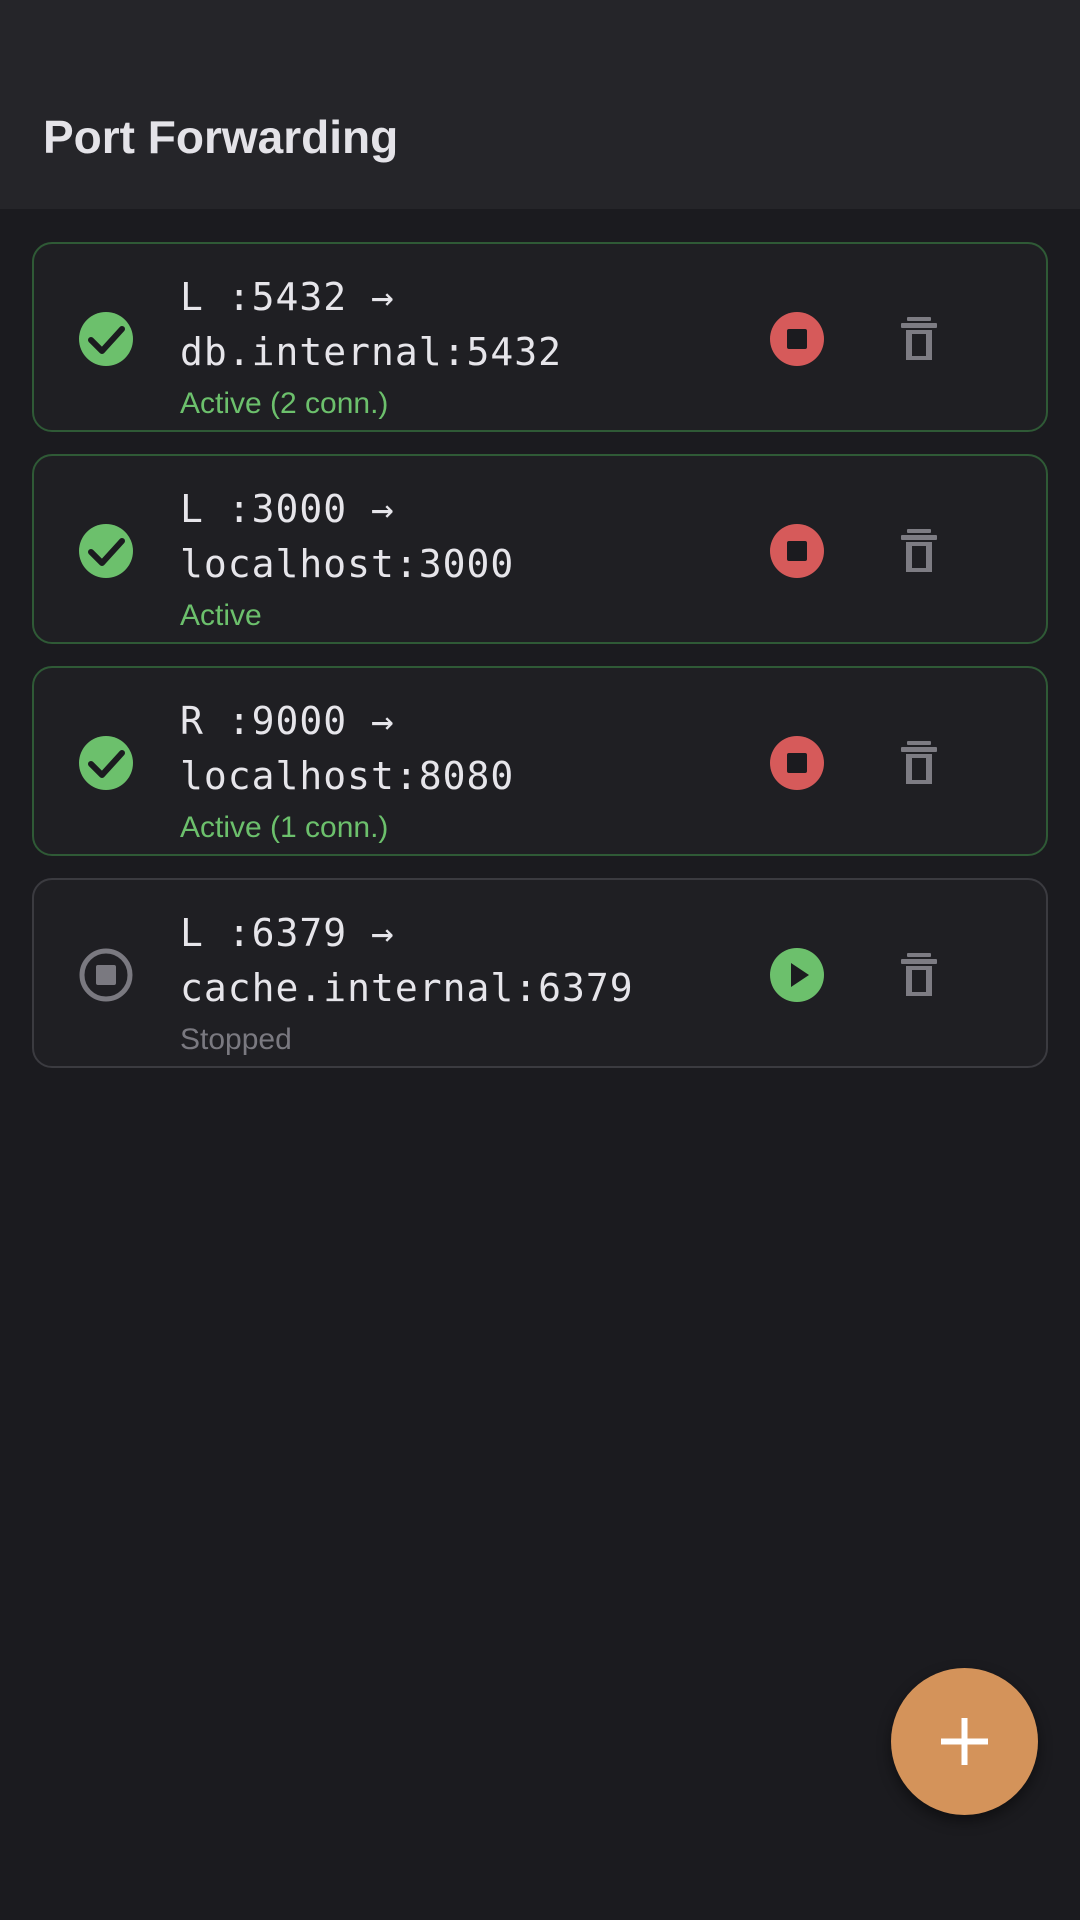  I want to click on rule-destination: localhost:8080, so click(347, 776).